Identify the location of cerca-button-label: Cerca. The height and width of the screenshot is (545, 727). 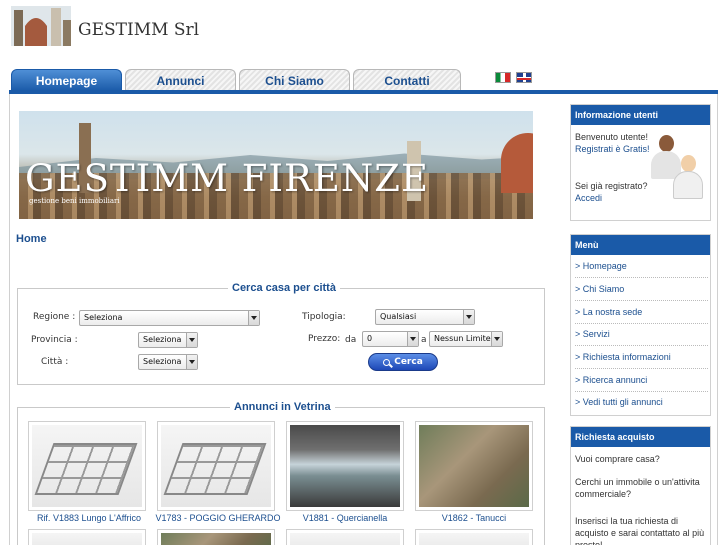
(408, 362).